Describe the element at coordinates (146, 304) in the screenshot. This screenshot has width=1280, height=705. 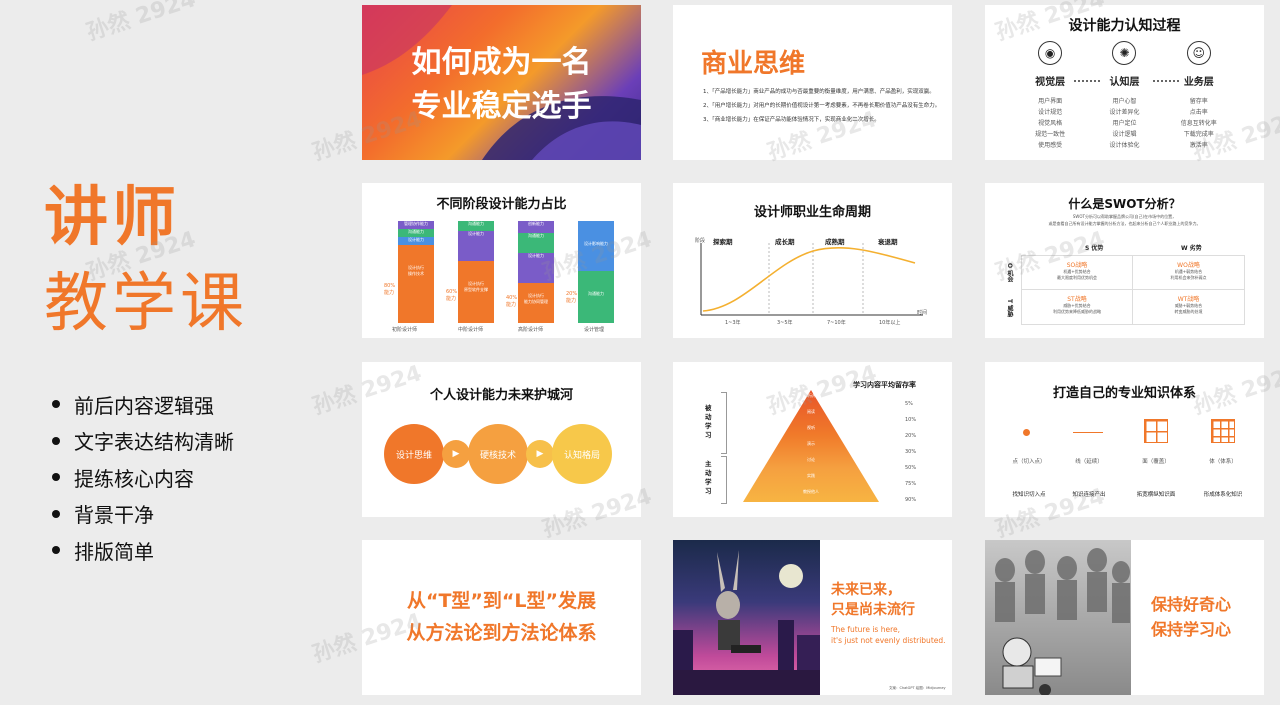
I see `intro-title-line2: 教学课` at that location.